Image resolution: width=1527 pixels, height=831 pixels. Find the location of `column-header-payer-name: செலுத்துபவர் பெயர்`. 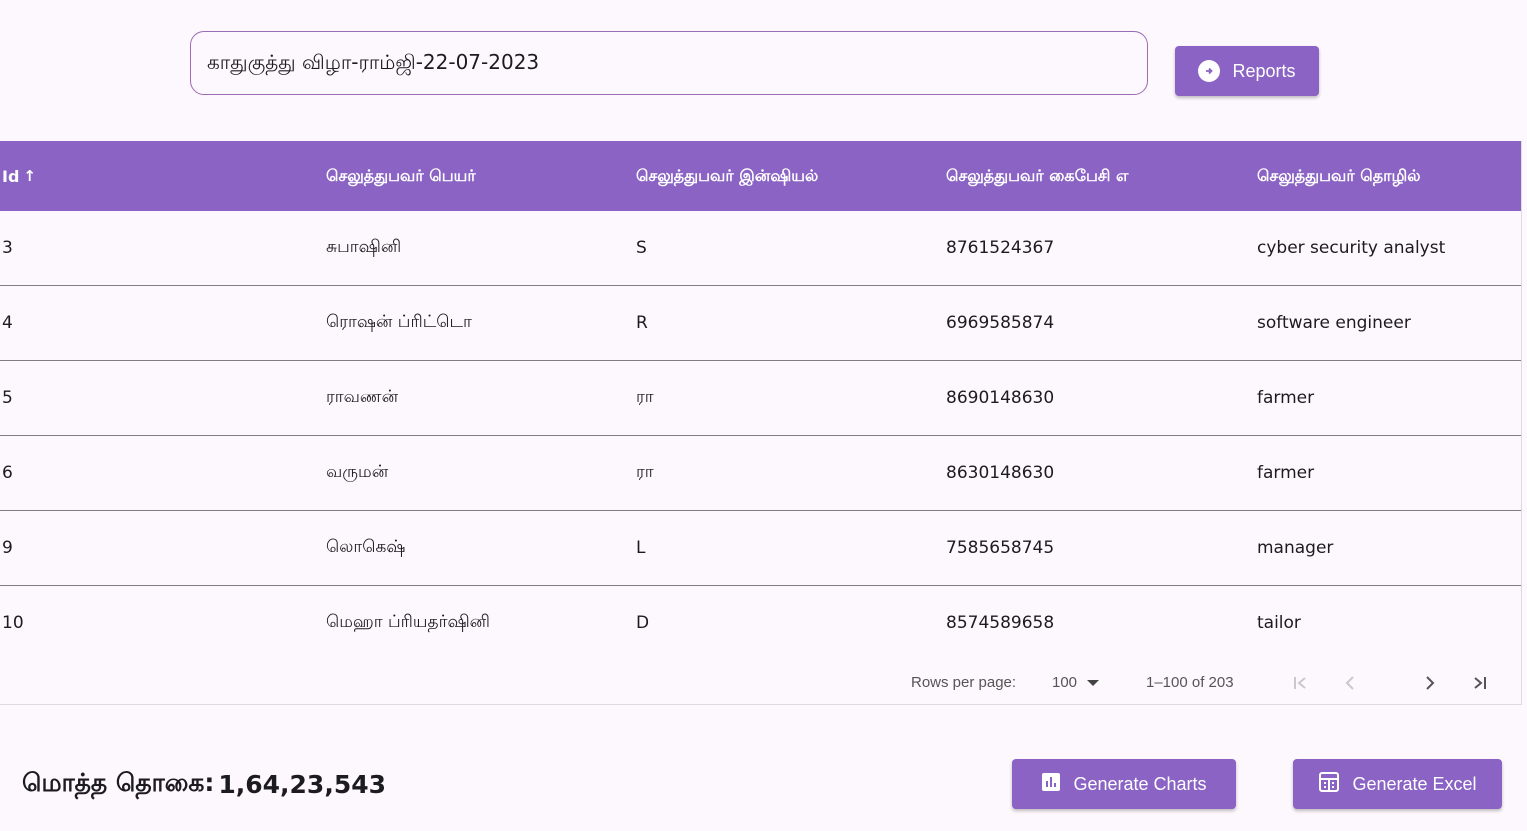

column-header-payer-name: செலுத்துபவர் பெயர் is located at coordinates (401, 176).